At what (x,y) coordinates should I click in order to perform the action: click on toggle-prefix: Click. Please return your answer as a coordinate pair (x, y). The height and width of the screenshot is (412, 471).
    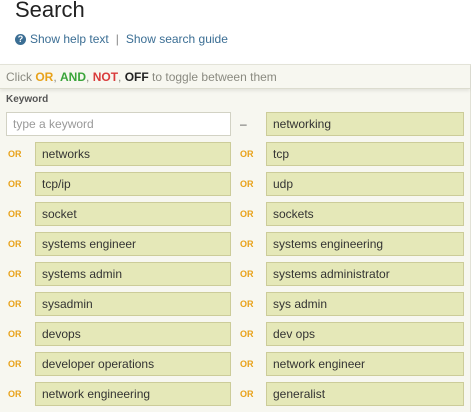
    Looking at the image, I should click on (21, 77).